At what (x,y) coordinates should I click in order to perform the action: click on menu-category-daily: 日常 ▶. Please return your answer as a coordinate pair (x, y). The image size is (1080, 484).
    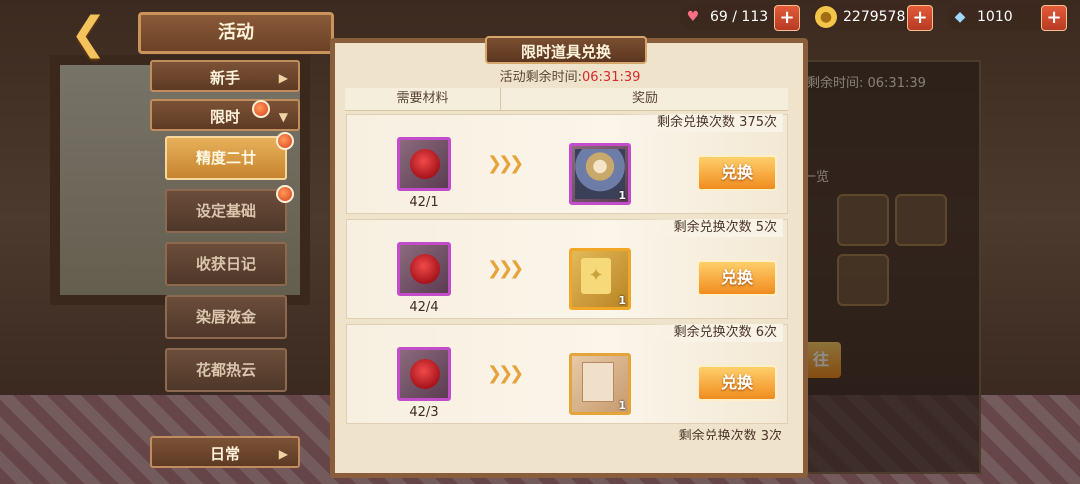
    Looking at the image, I should click on (225, 452).